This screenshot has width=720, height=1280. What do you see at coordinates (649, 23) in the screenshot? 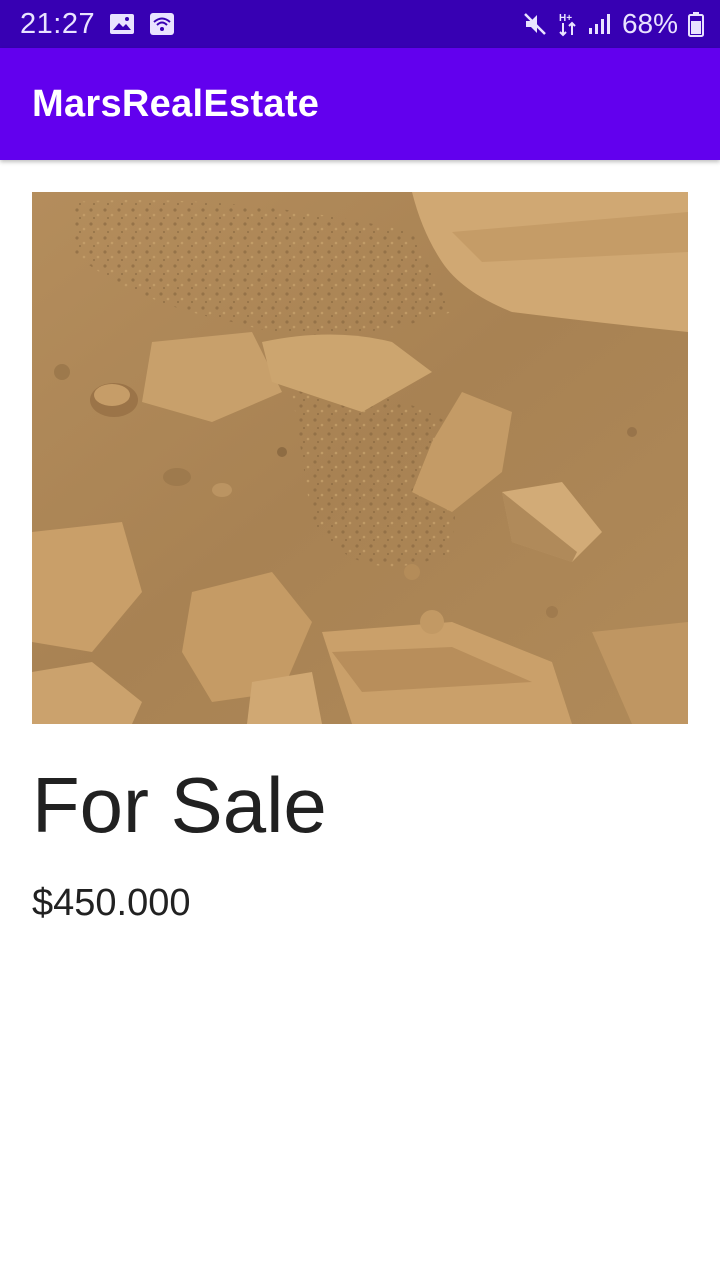
I see `battery-percent: 68%` at bounding box center [649, 23].